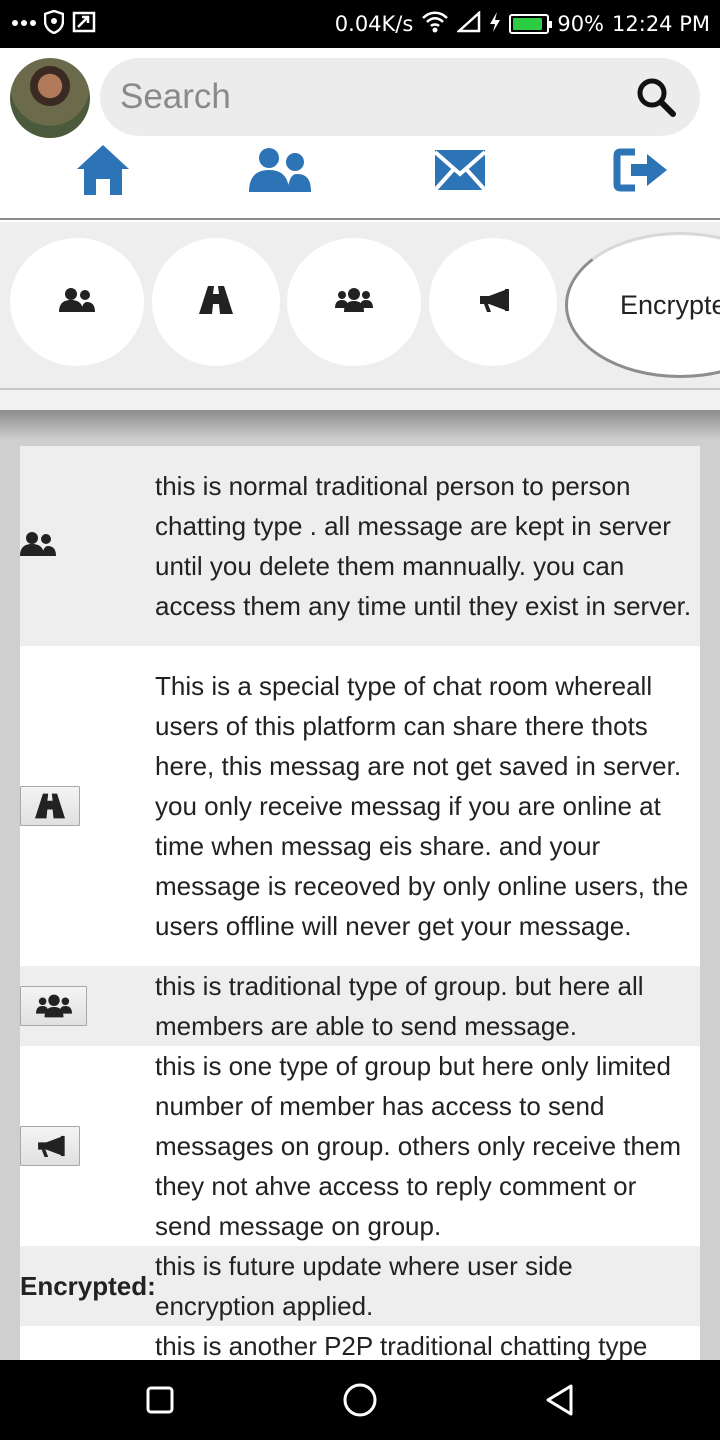 This screenshot has width=720, height=1440. Describe the element at coordinates (460, 170) in the screenshot. I see `envelope-icon` at that location.